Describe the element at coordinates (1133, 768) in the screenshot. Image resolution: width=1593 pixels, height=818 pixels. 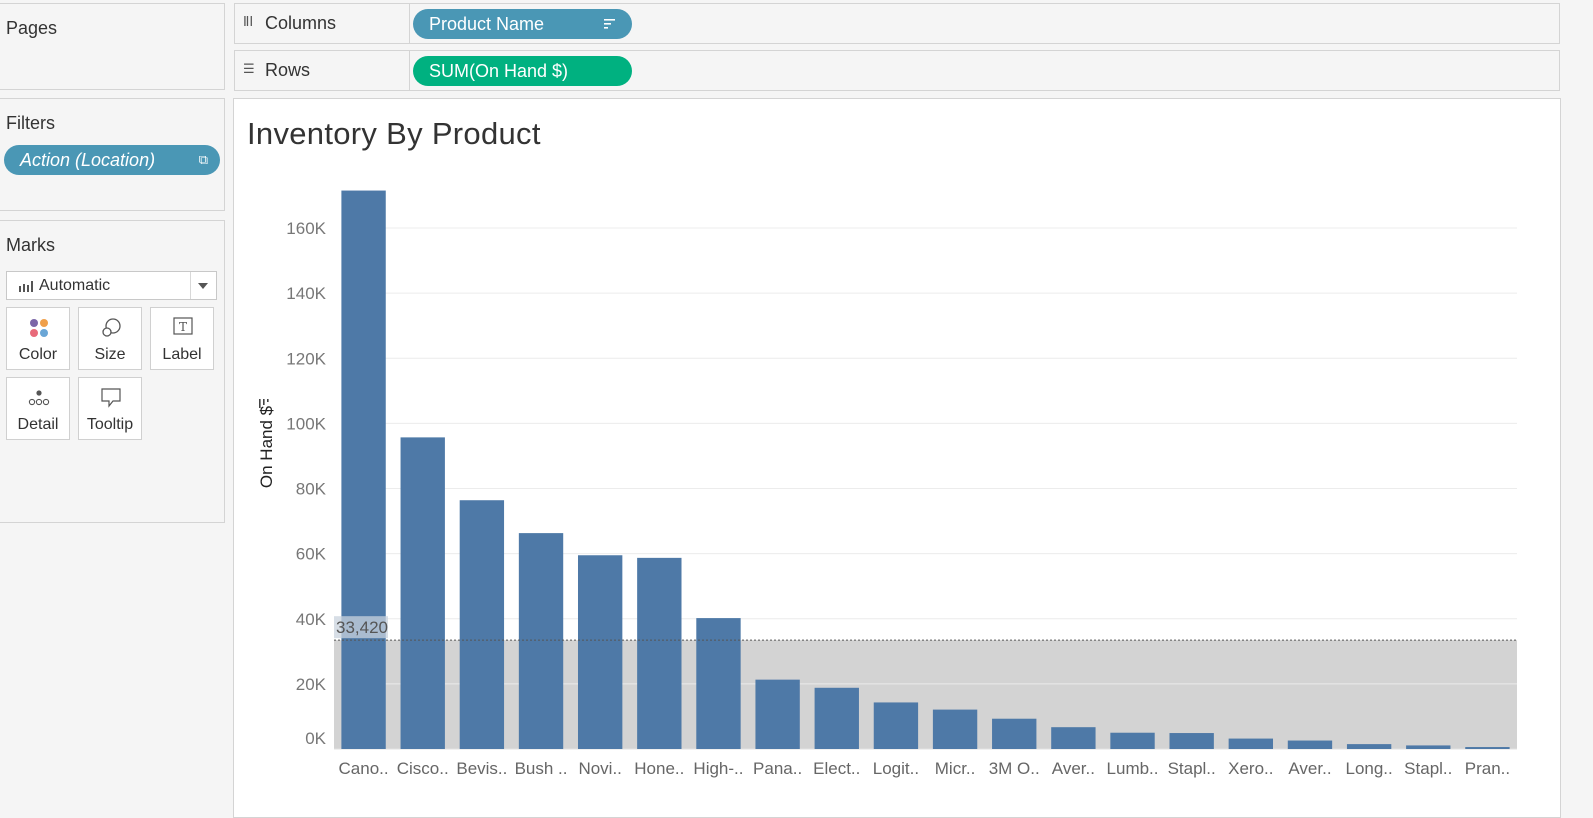
I see `x-tick-label: Lumb..` at that location.